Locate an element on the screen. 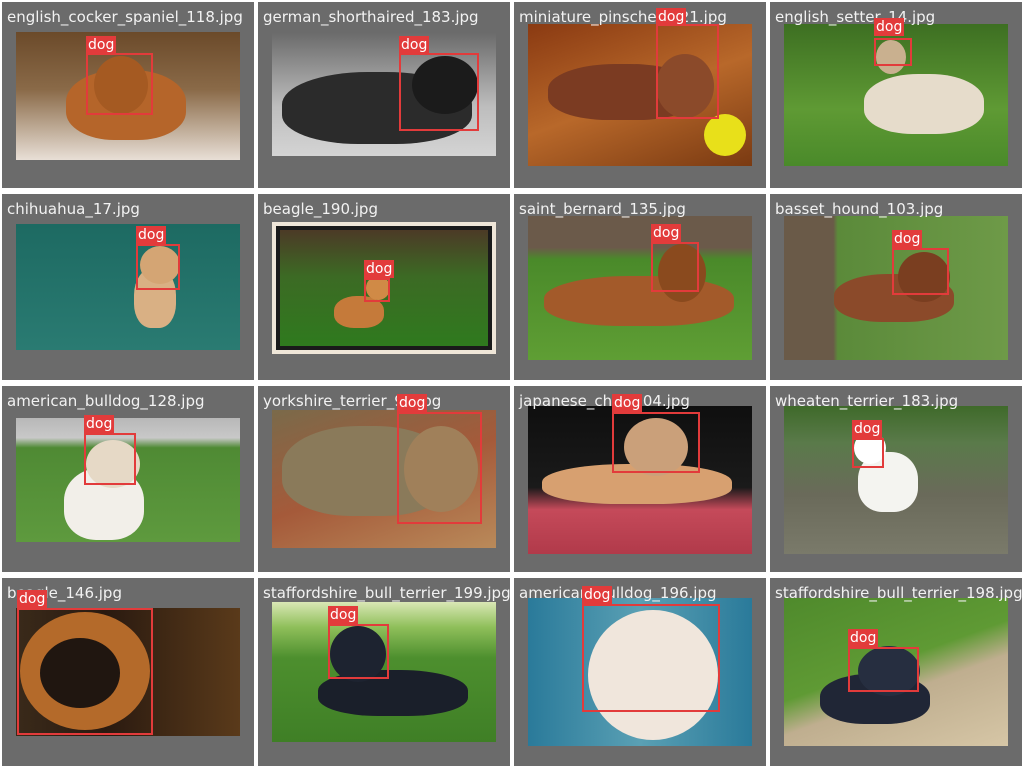  file-name: american_bulldog_196.jpg is located at coordinates (618, 593).